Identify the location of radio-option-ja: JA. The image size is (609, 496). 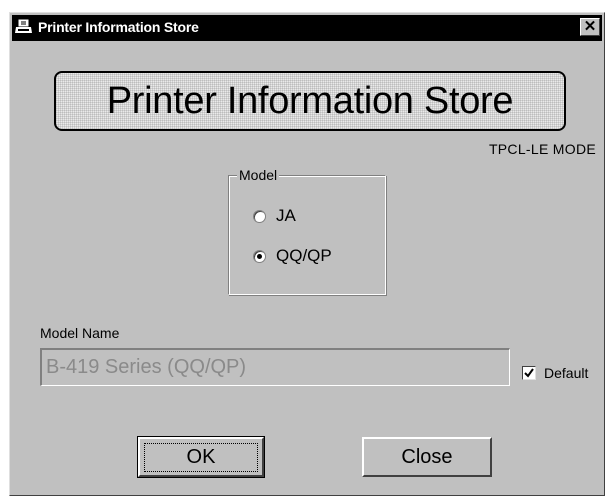
(274, 216).